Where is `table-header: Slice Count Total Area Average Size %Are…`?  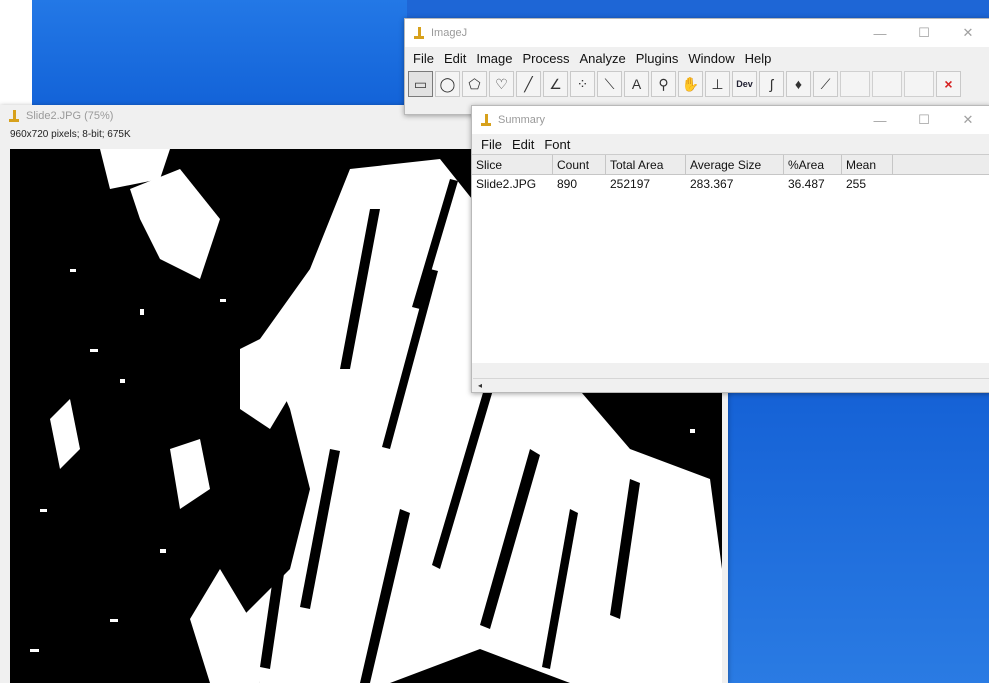 table-header: Slice Count Total Area Average Size %Are… is located at coordinates (730, 165).